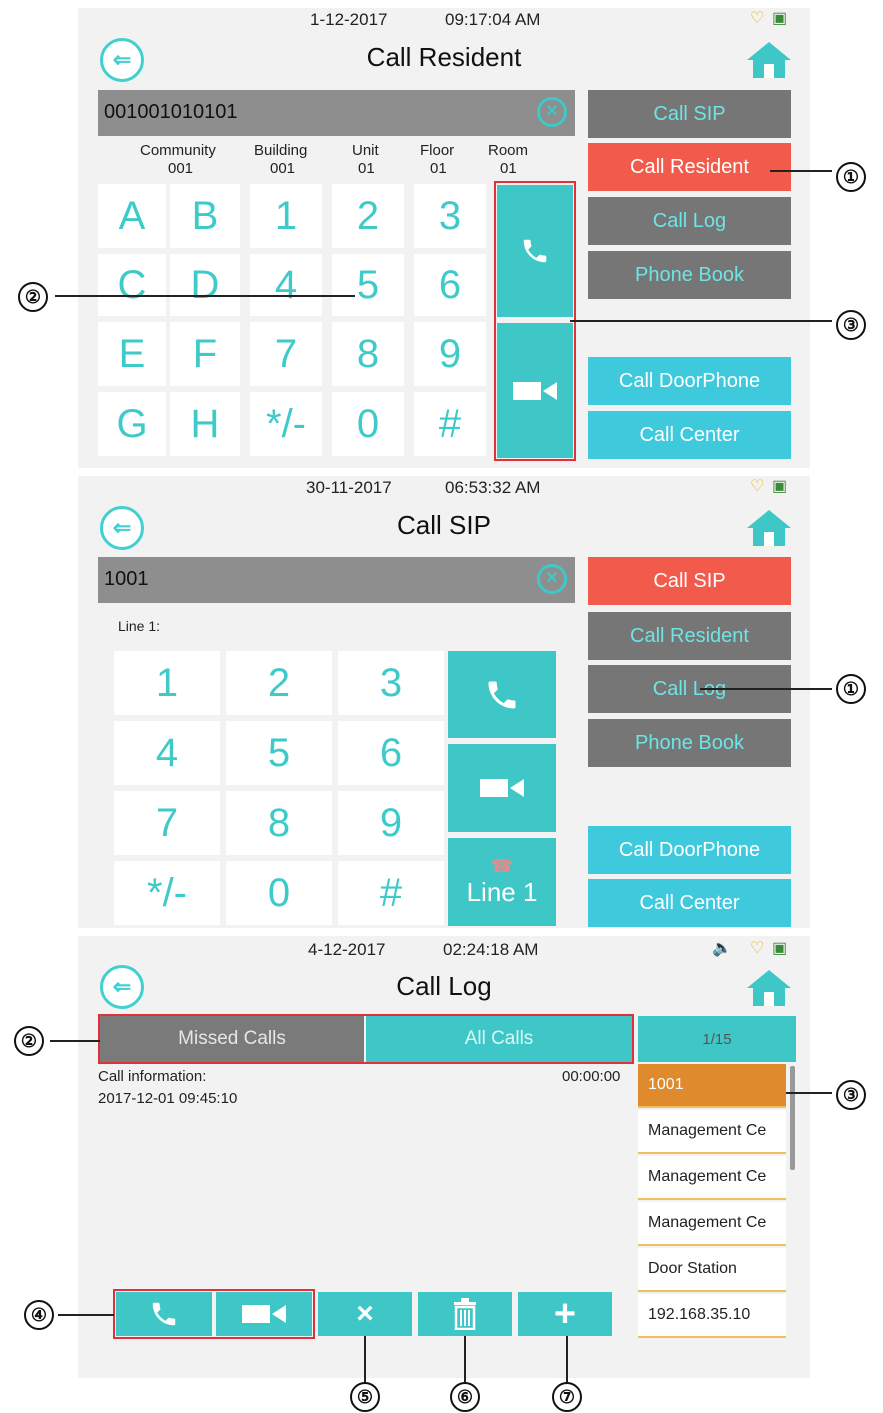  I want to click on list-item: 192.168.35.10, so click(712, 1316).